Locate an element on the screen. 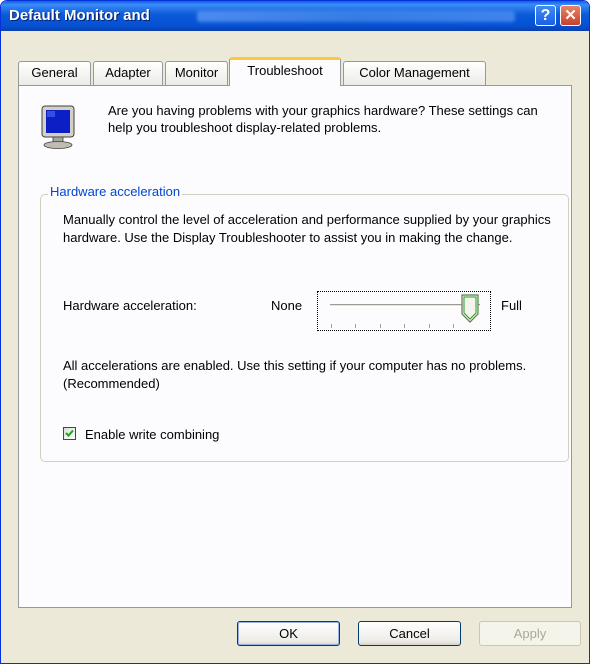 The width and height of the screenshot is (590, 664). write-combining-checkbox is located at coordinates (69, 433).